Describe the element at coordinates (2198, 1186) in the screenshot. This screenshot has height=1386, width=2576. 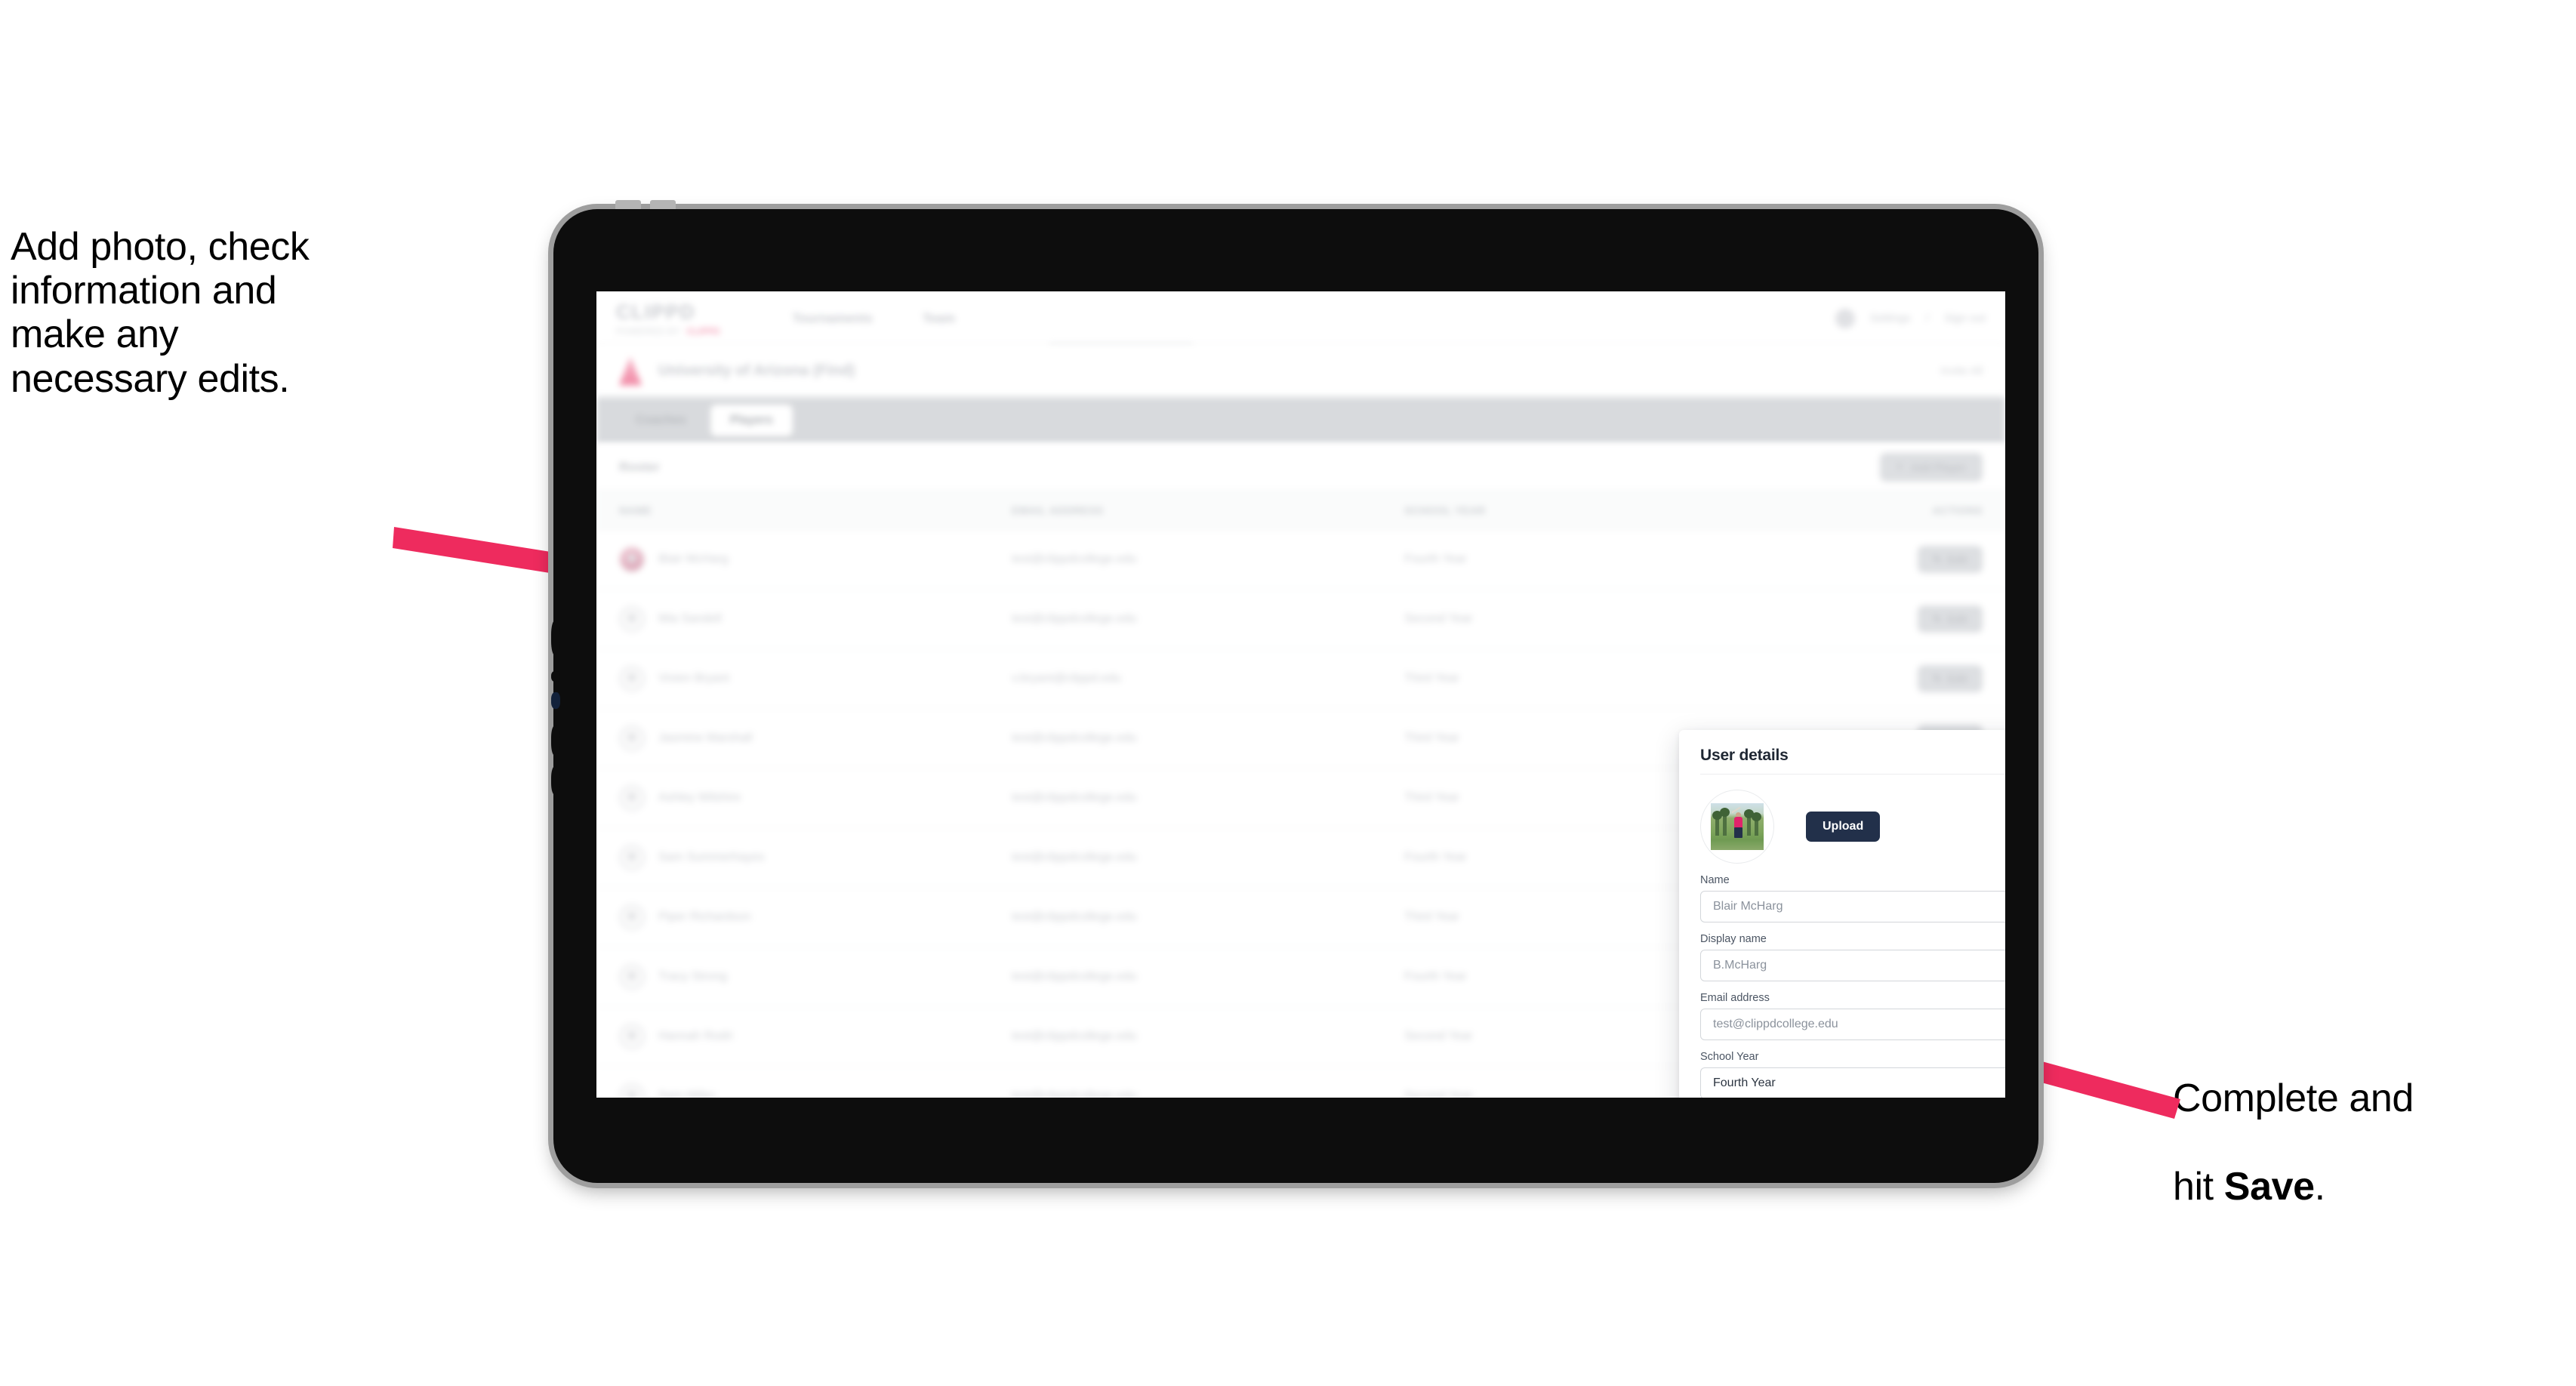
I see `annotation-right-prefix: hit` at that location.